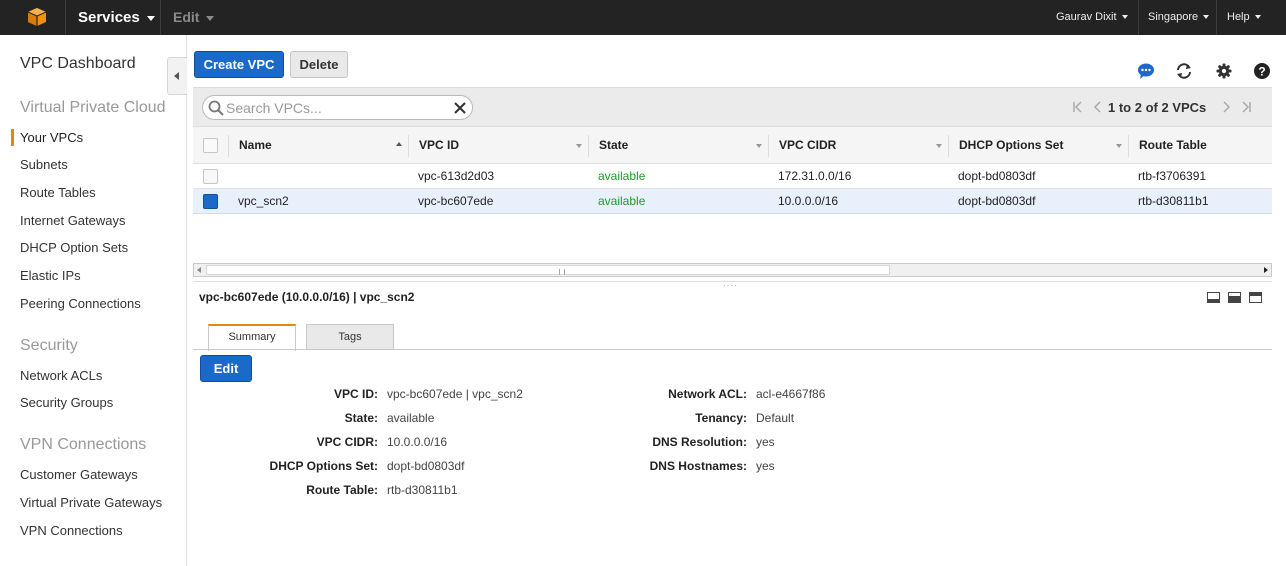 The height and width of the screenshot is (566, 1286). I want to click on gear-icon, so click(1224, 71).